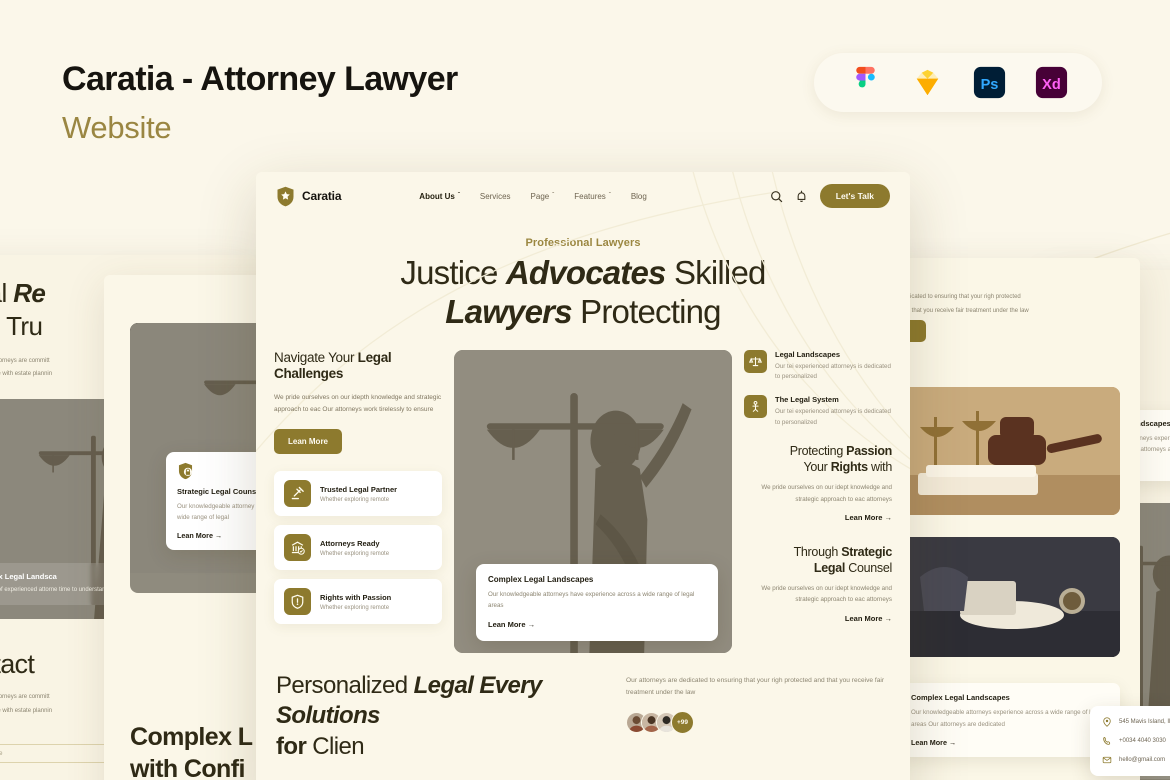 The image size is (1170, 780). I want to click on nav-link-page: Page ˇ, so click(543, 196).